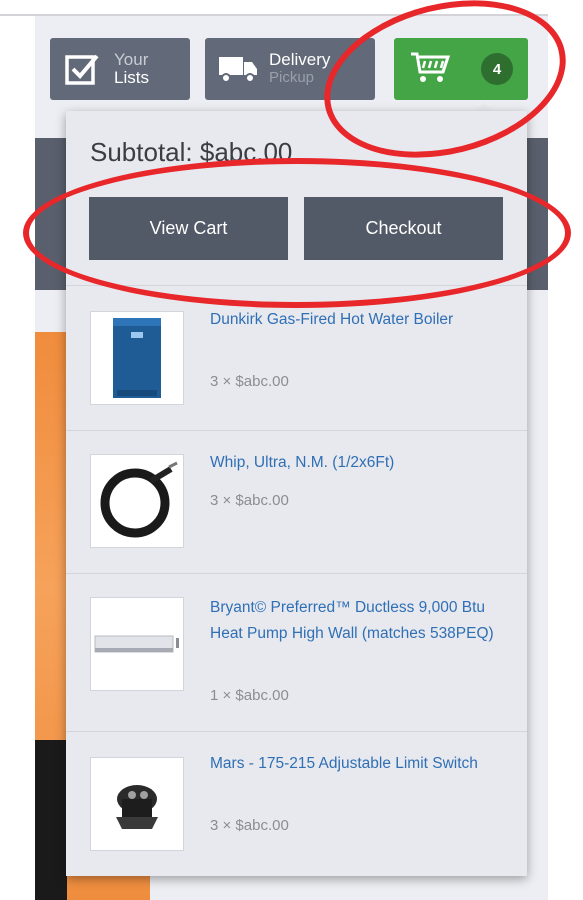 Image resolution: width=583 pixels, height=900 pixels. I want to click on your-lists-line2: Lists, so click(131, 77).